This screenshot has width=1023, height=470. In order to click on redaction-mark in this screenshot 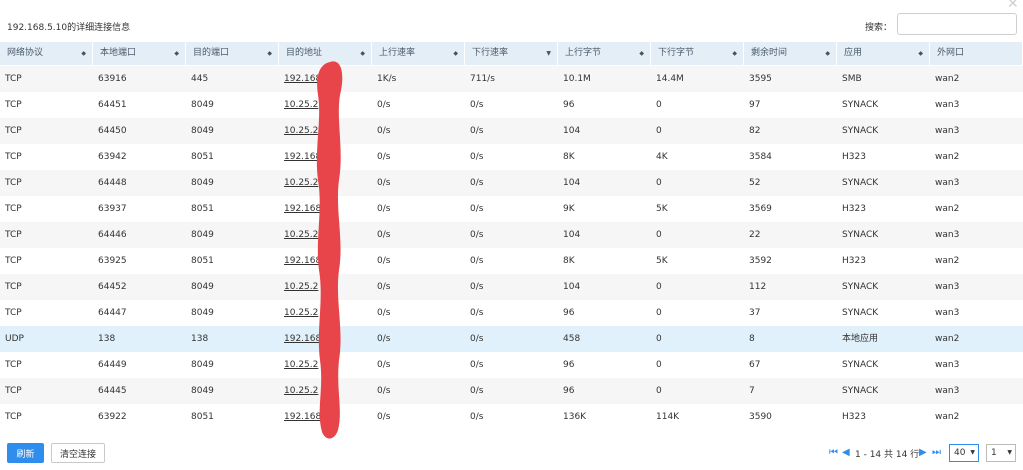, I will do `click(329, 250)`.